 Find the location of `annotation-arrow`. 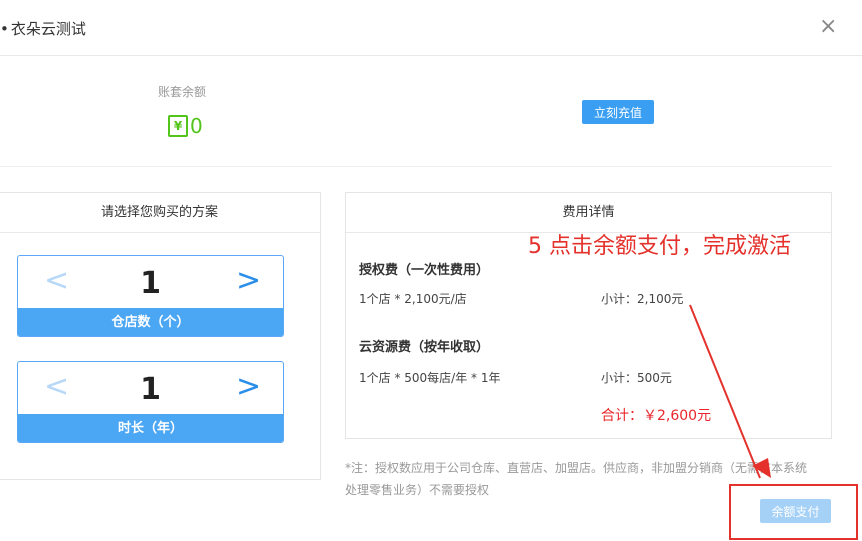

annotation-arrow is located at coordinates (730, 391).